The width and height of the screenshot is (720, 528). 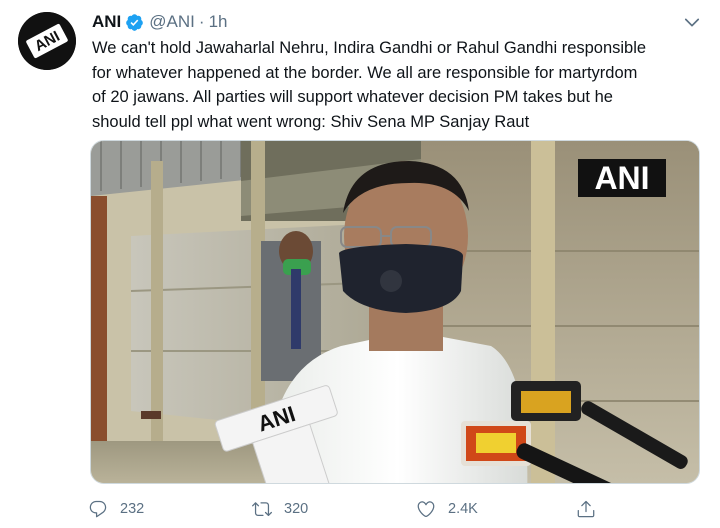 What do you see at coordinates (586, 509) in the screenshot?
I see `share-icon` at bounding box center [586, 509].